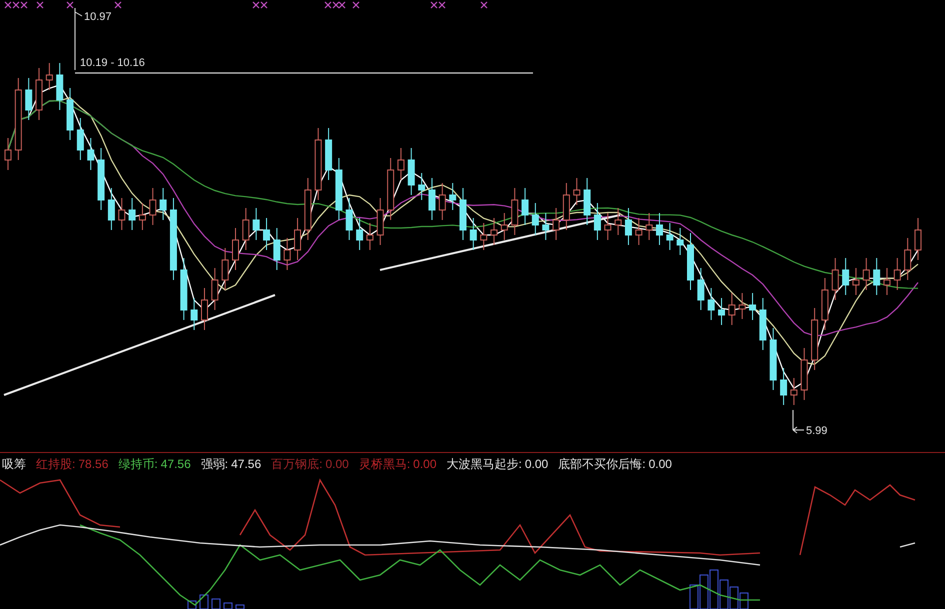 The height and width of the screenshot is (609, 945). I want to click on arrow-icon, so click(798, 422).